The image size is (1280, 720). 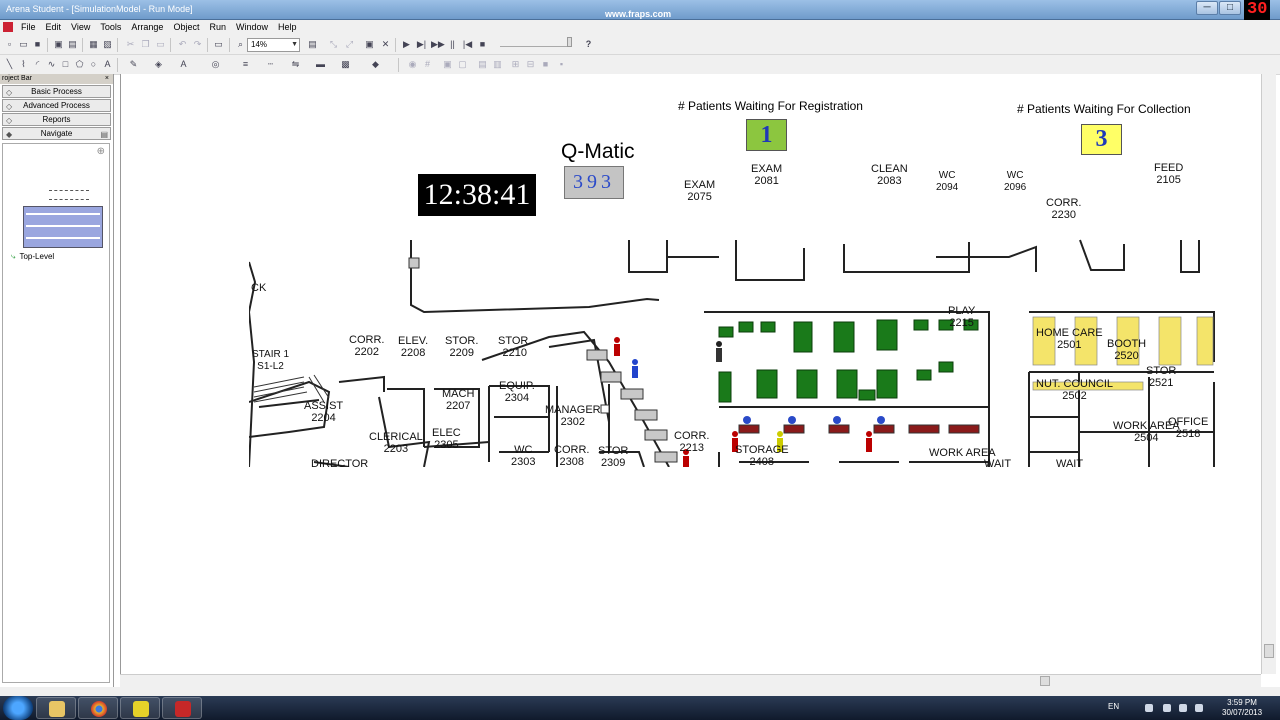 What do you see at coordinates (295, 64) in the screenshot?
I see `arrow-style-icon: ⇋` at bounding box center [295, 64].